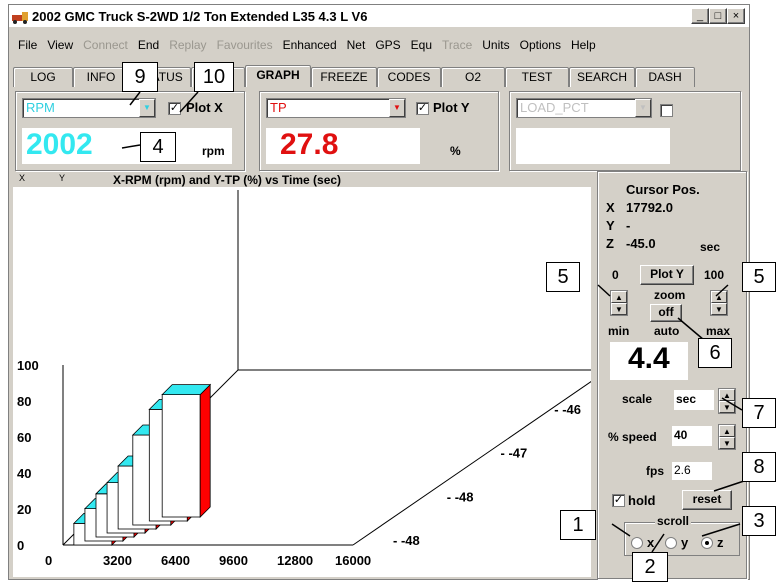 This screenshot has height=586, width=782. I want to click on callout-10: 10, so click(214, 77).